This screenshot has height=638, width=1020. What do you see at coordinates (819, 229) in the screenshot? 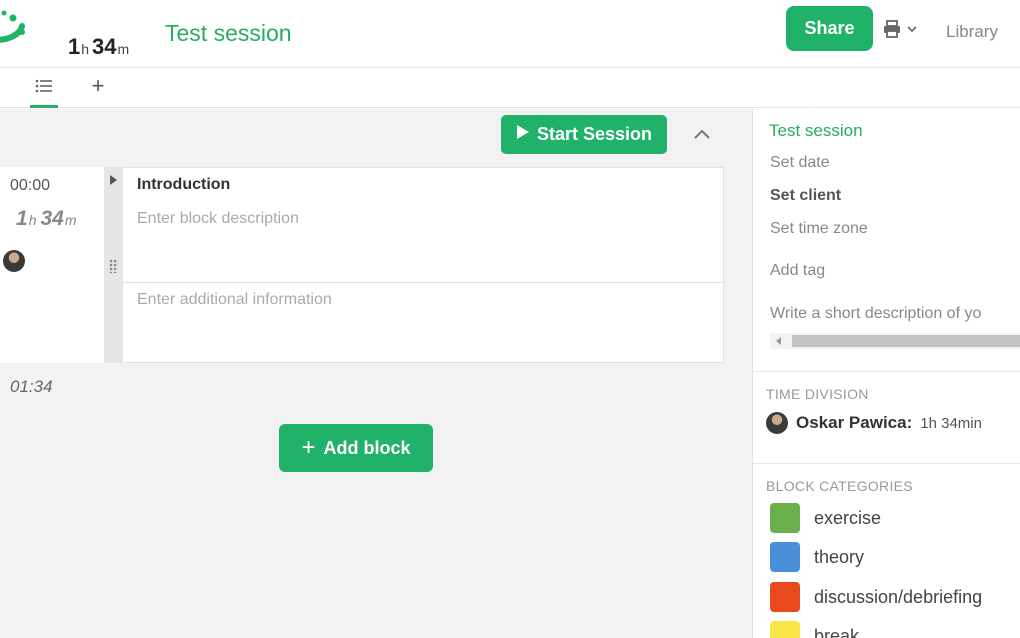
I see `set-time-zone-field: Set time zone` at bounding box center [819, 229].